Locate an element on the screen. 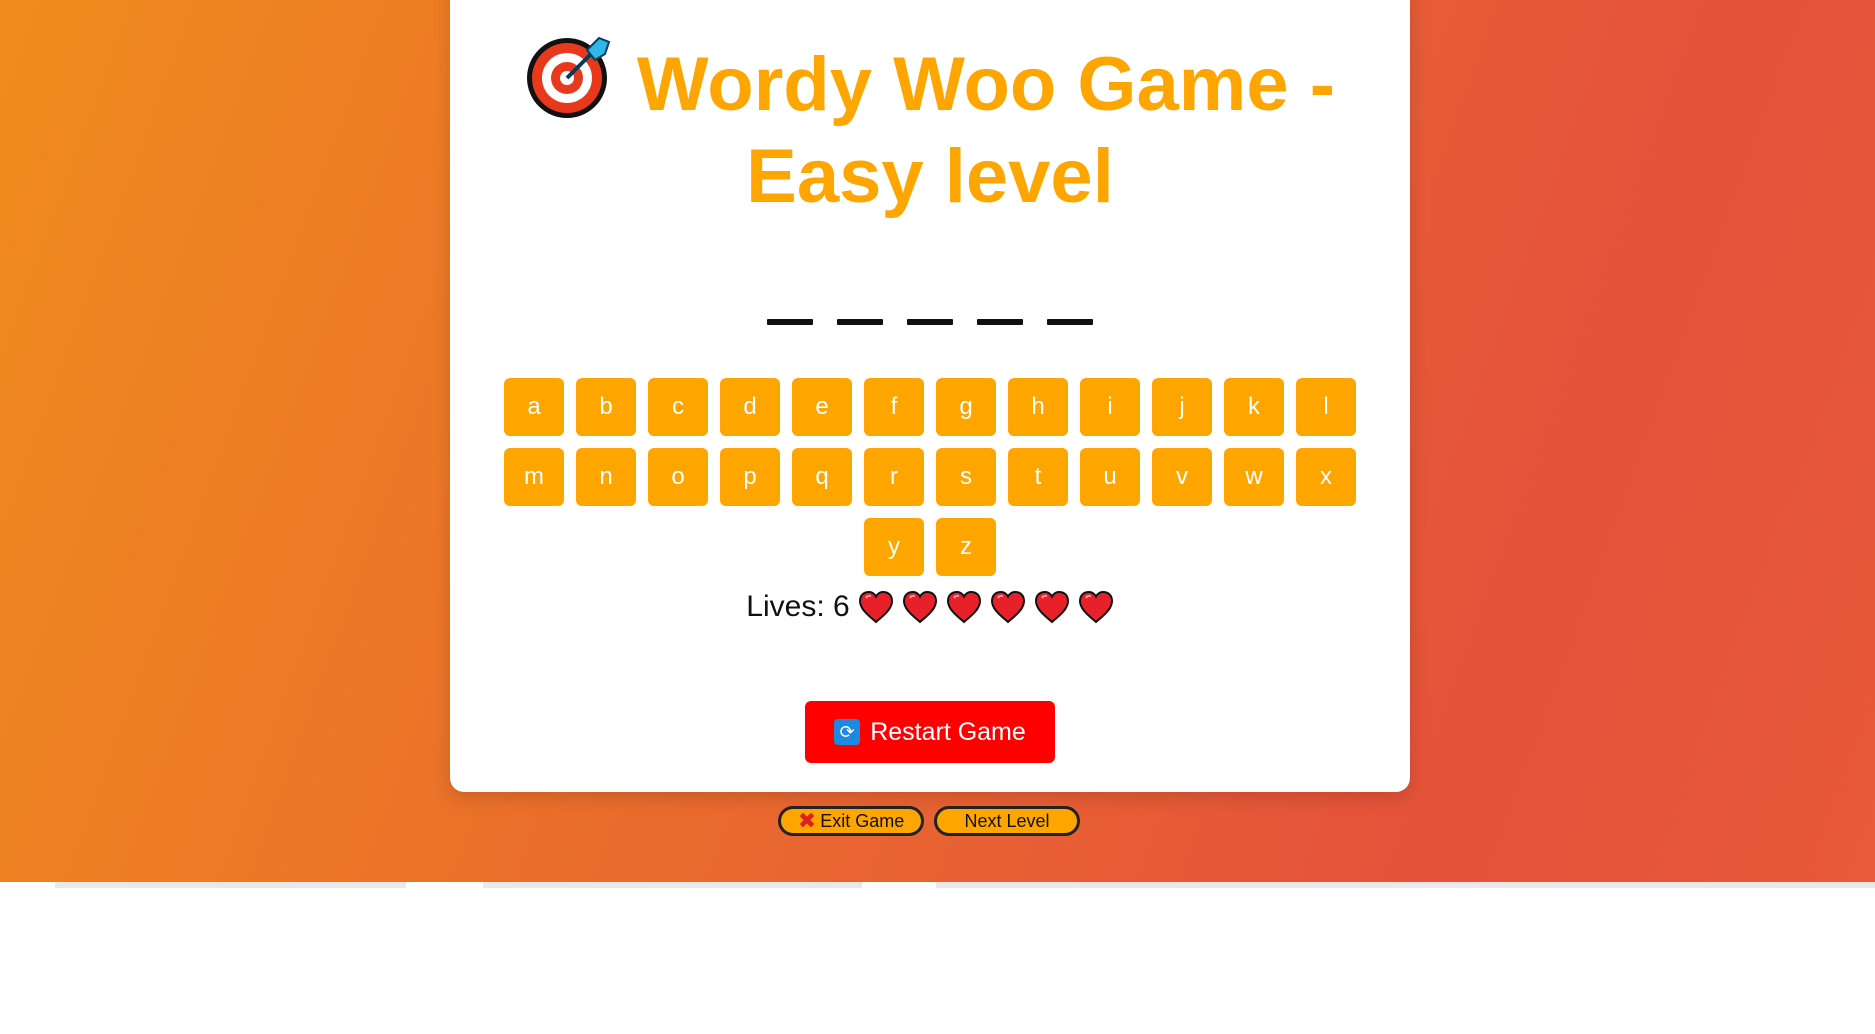 The height and width of the screenshot is (1034, 1875). title-line-2: Easy level is located at coordinates (930, 176).